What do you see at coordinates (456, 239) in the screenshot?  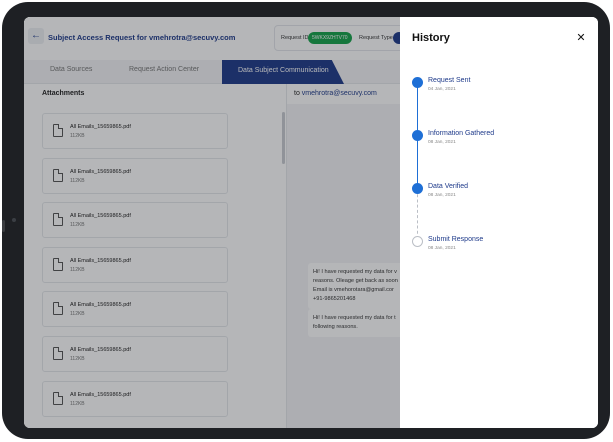 I see `timeline-step-label: Submit Response` at bounding box center [456, 239].